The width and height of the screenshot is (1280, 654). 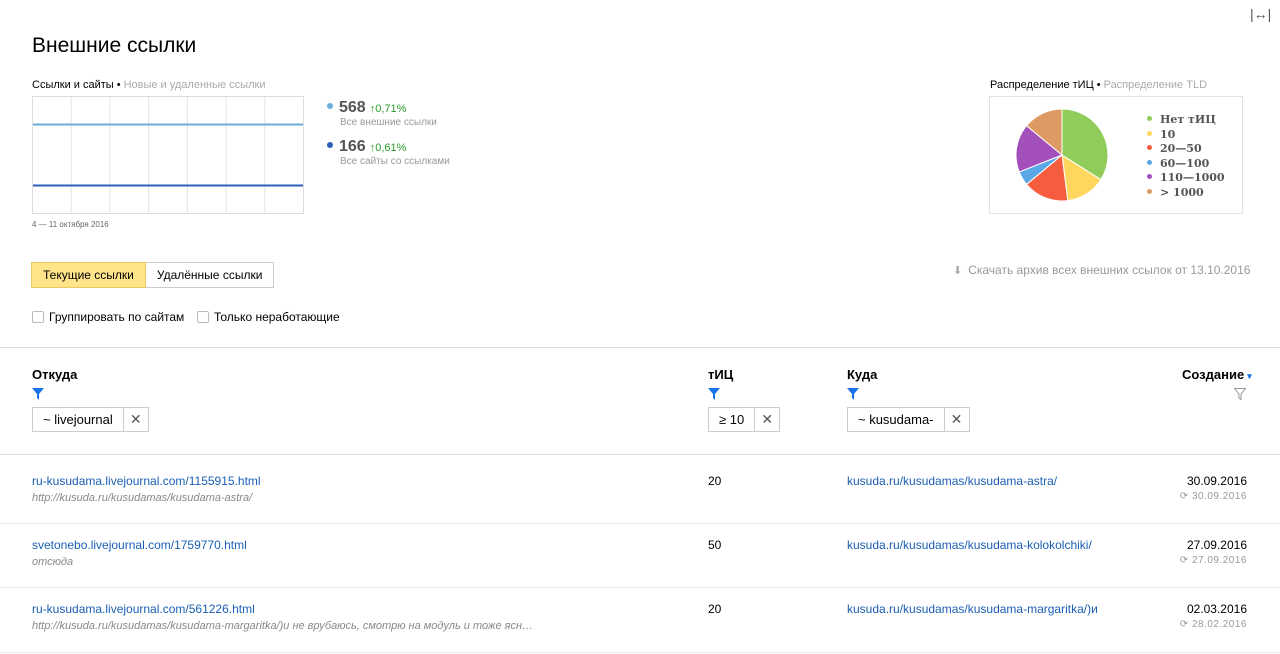 I want to click on created-date: 02.03.2016, so click(x=1216, y=609).